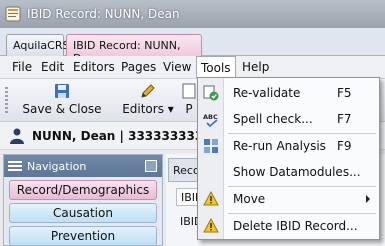 Image resolution: width=385 pixels, height=246 pixels. Describe the element at coordinates (22, 67) in the screenshot. I see `menu-file: File` at that location.